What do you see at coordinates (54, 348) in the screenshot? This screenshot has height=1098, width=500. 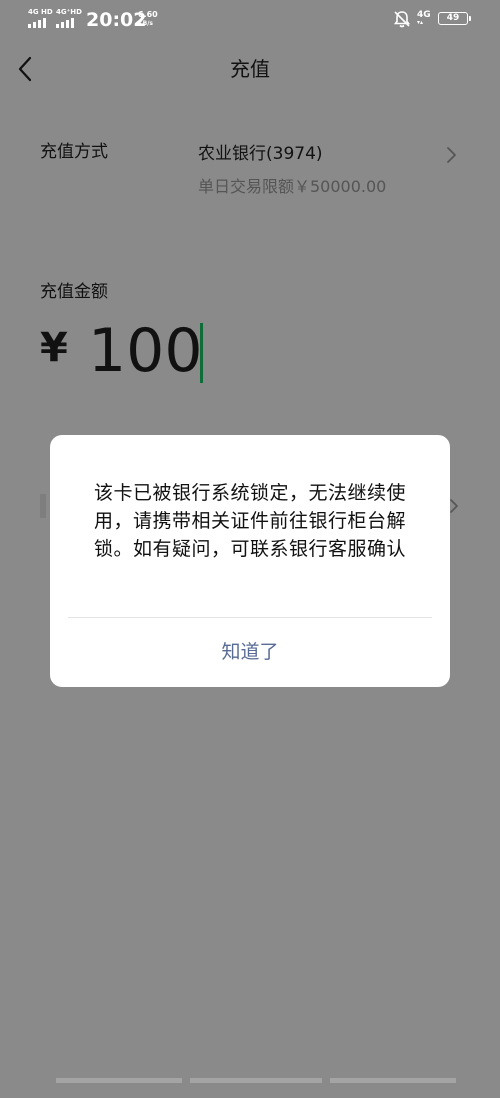 I see `currency-symbol: ¥` at bounding box center [54, 348].